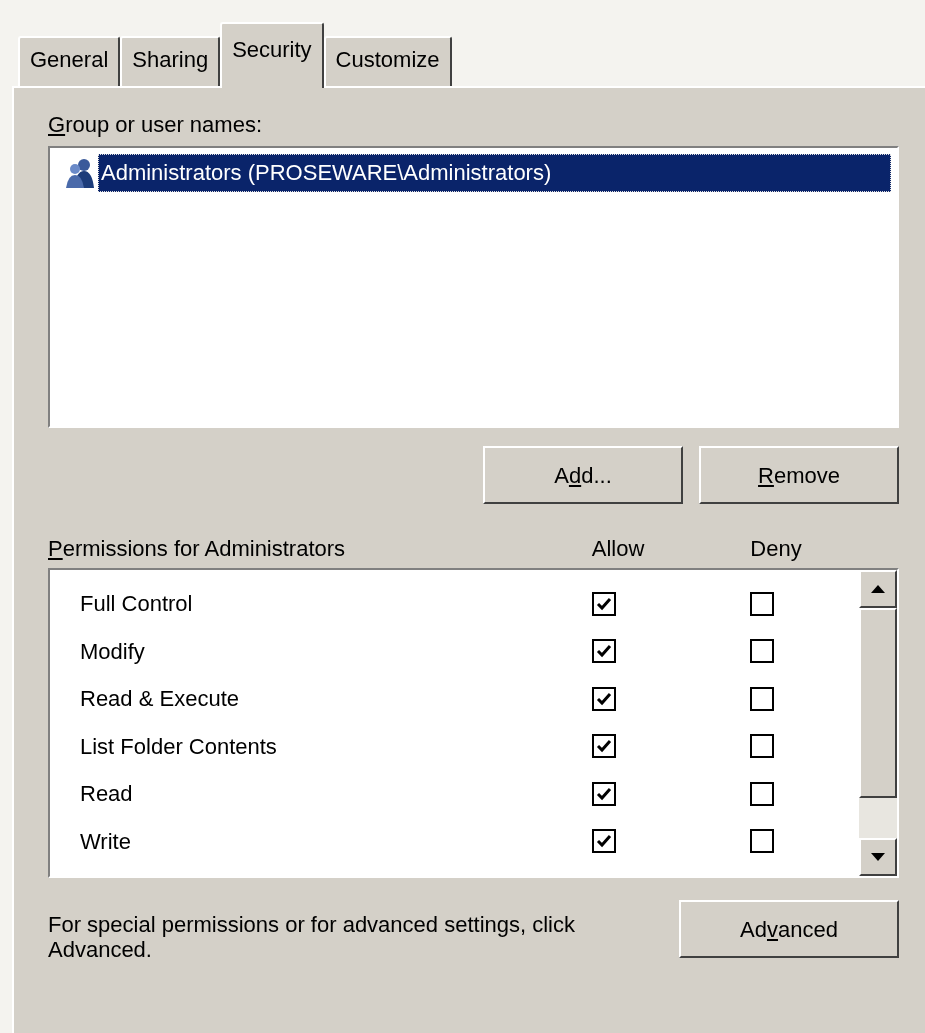 The height and width of the screenshot is (1033, 925). I want to click on permission-name: List Folder Contents, so click(179, 746).